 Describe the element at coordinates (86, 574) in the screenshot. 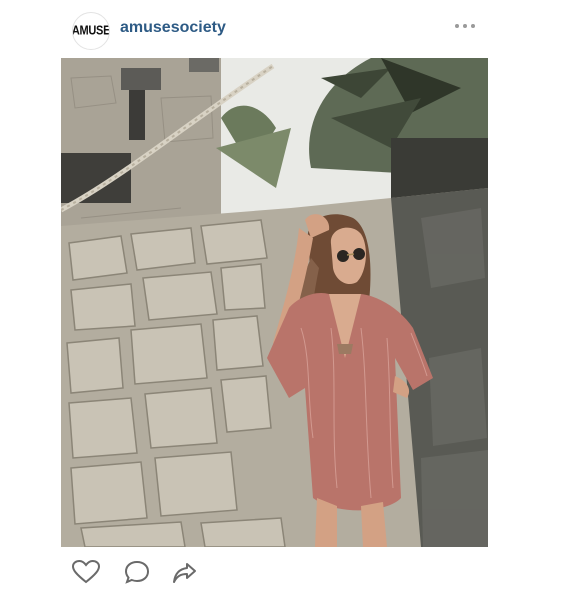

I see `heart-icon` at that location.